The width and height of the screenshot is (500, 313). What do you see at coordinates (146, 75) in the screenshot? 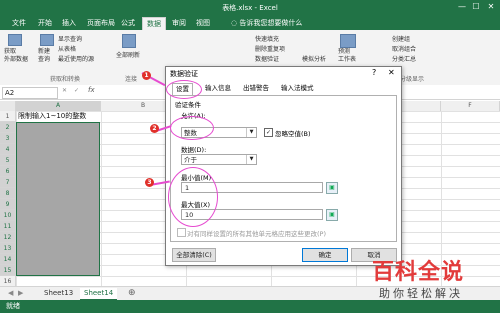
I see `step-marker-1: 1` at bounding box center [146, 75].